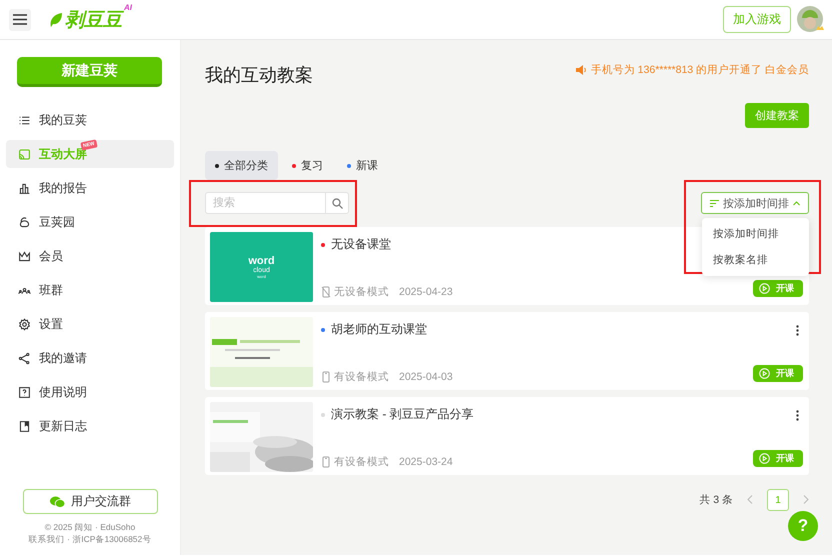 The image size is (832, 556). Describe the element at coordinates (426, 292) in the screenshot. I see `lesson-date: 2025-04-23` at that location.